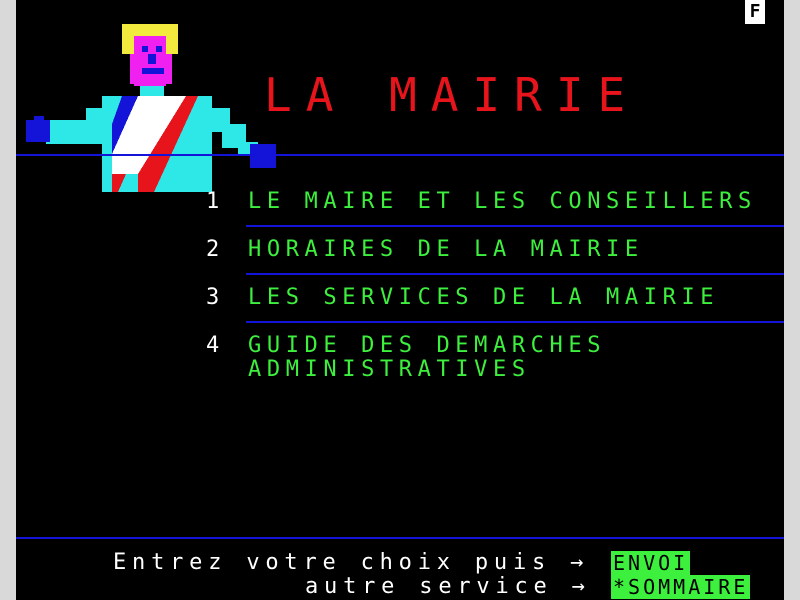 This screenshot has width=800, height=600. I want to click on menu-number: 2, so click(213, 249).